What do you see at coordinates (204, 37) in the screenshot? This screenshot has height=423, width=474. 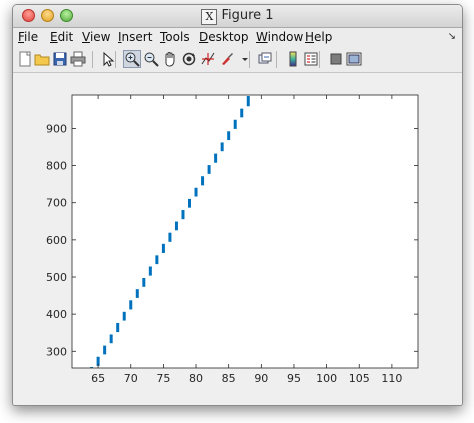 I see `menu-desktop-accelerator: D` at bounding box center [204, 37].